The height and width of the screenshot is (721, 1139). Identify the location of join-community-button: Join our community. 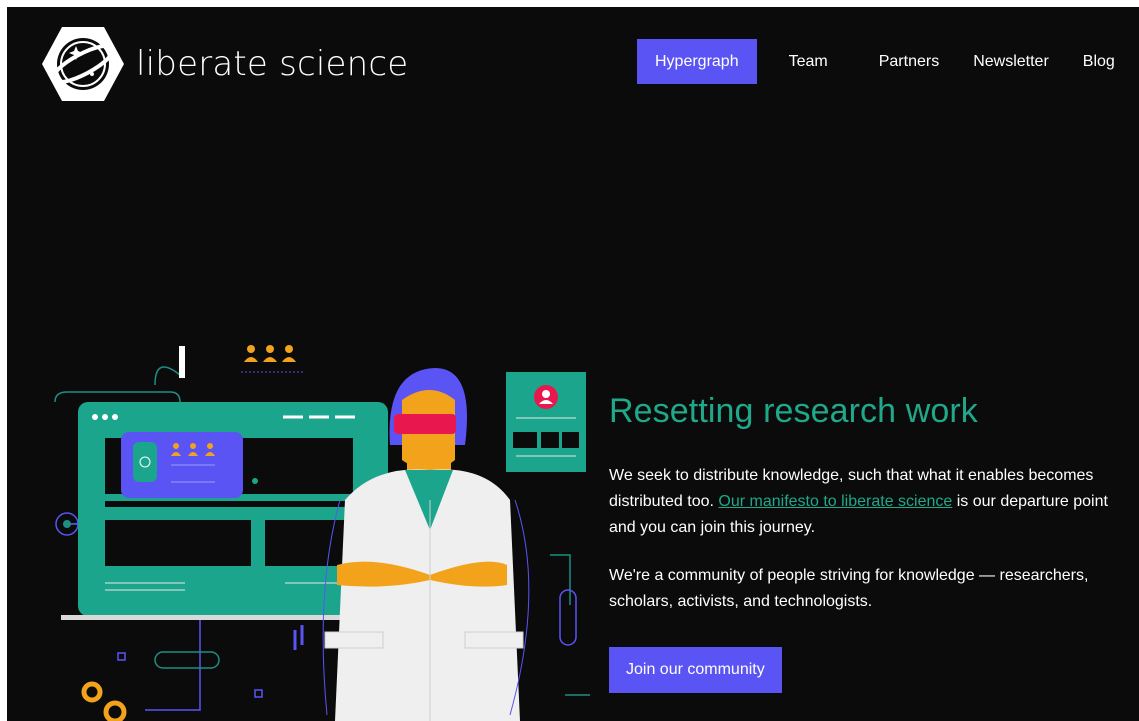
(695, 670).